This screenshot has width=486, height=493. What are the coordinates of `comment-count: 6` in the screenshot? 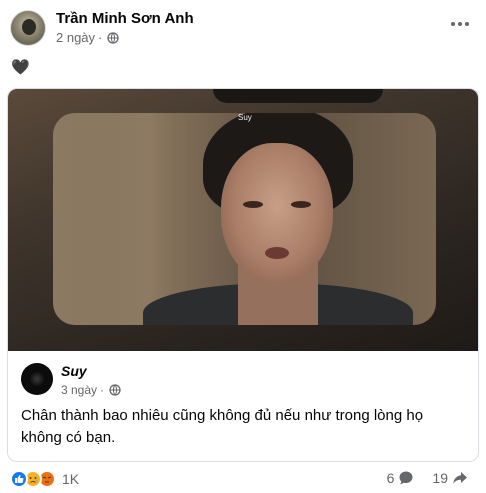 It's located at (391, 478).